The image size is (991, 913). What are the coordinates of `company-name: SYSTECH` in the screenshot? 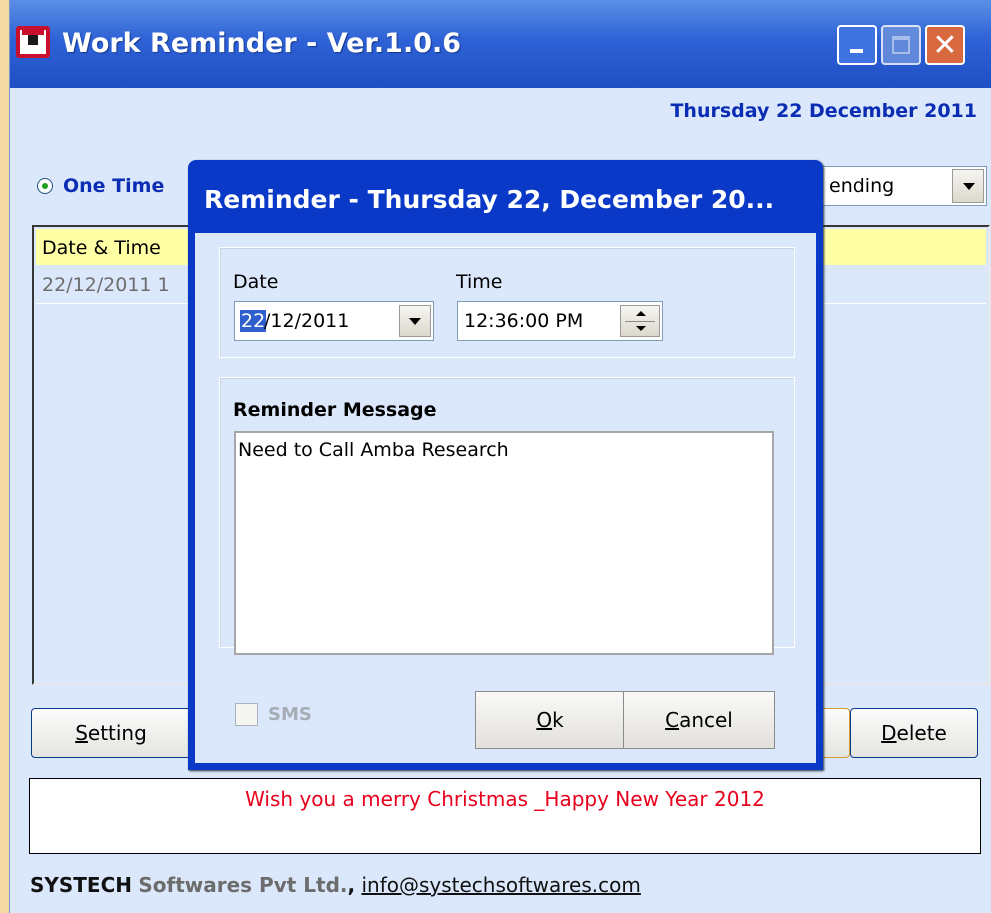 It's located at (81, 885).